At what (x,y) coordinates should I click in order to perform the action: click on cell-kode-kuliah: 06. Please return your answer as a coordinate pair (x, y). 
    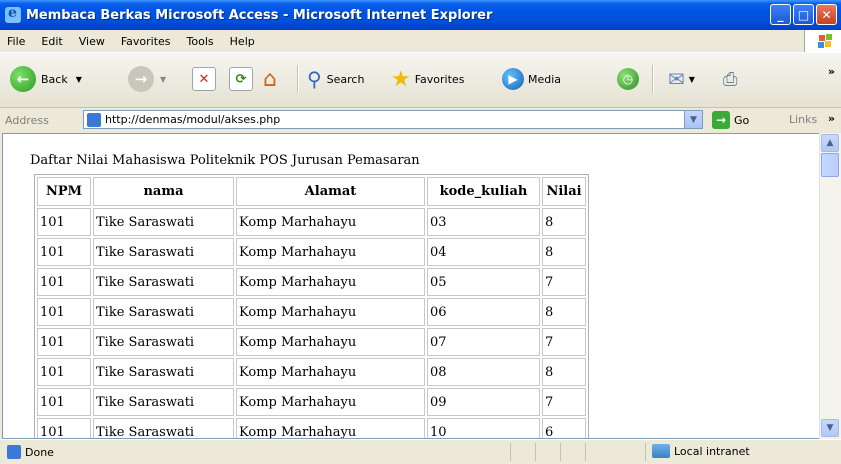
    Looking at the image, I should click on (483, 312).